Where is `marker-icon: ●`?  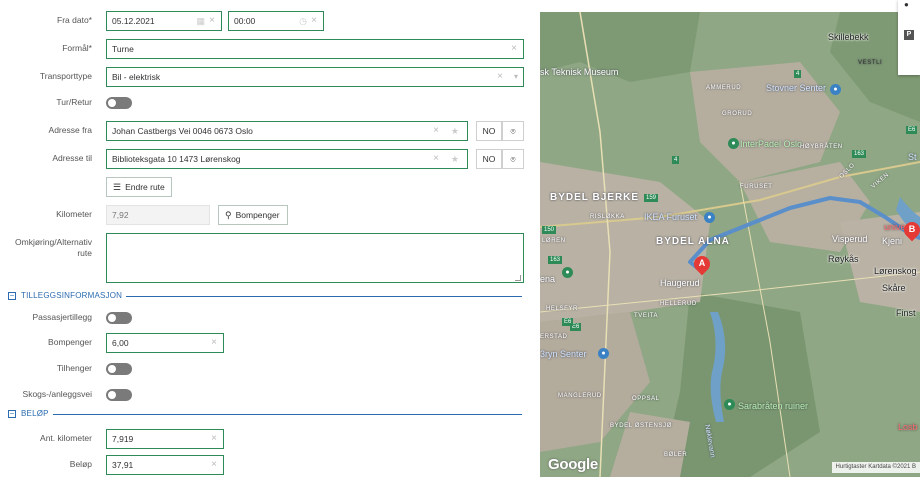
marker-icon: ● is located at coordinates (906, 4).